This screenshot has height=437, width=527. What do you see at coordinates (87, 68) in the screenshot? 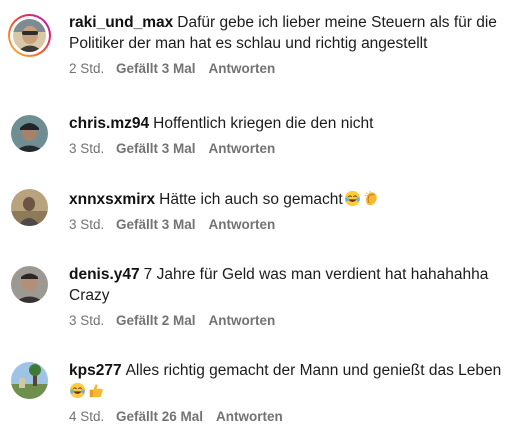
I see `comment-time: 2 Std.` at bounding box center [87, 68].